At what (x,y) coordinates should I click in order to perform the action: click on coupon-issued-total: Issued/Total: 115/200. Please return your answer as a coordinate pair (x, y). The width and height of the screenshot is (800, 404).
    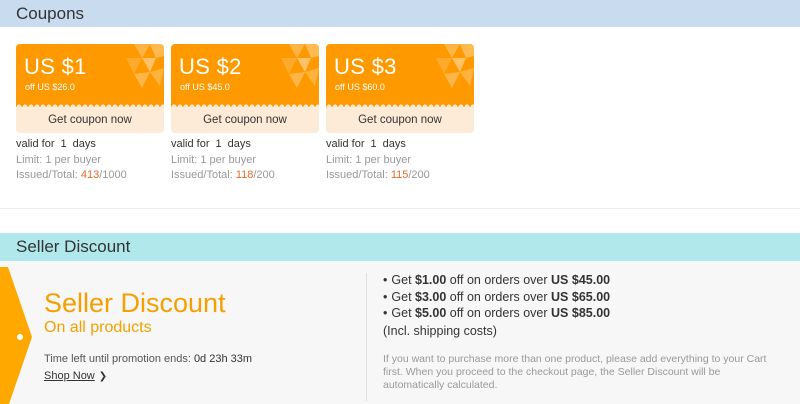
    Looking at the image, I should click on (400, 176).